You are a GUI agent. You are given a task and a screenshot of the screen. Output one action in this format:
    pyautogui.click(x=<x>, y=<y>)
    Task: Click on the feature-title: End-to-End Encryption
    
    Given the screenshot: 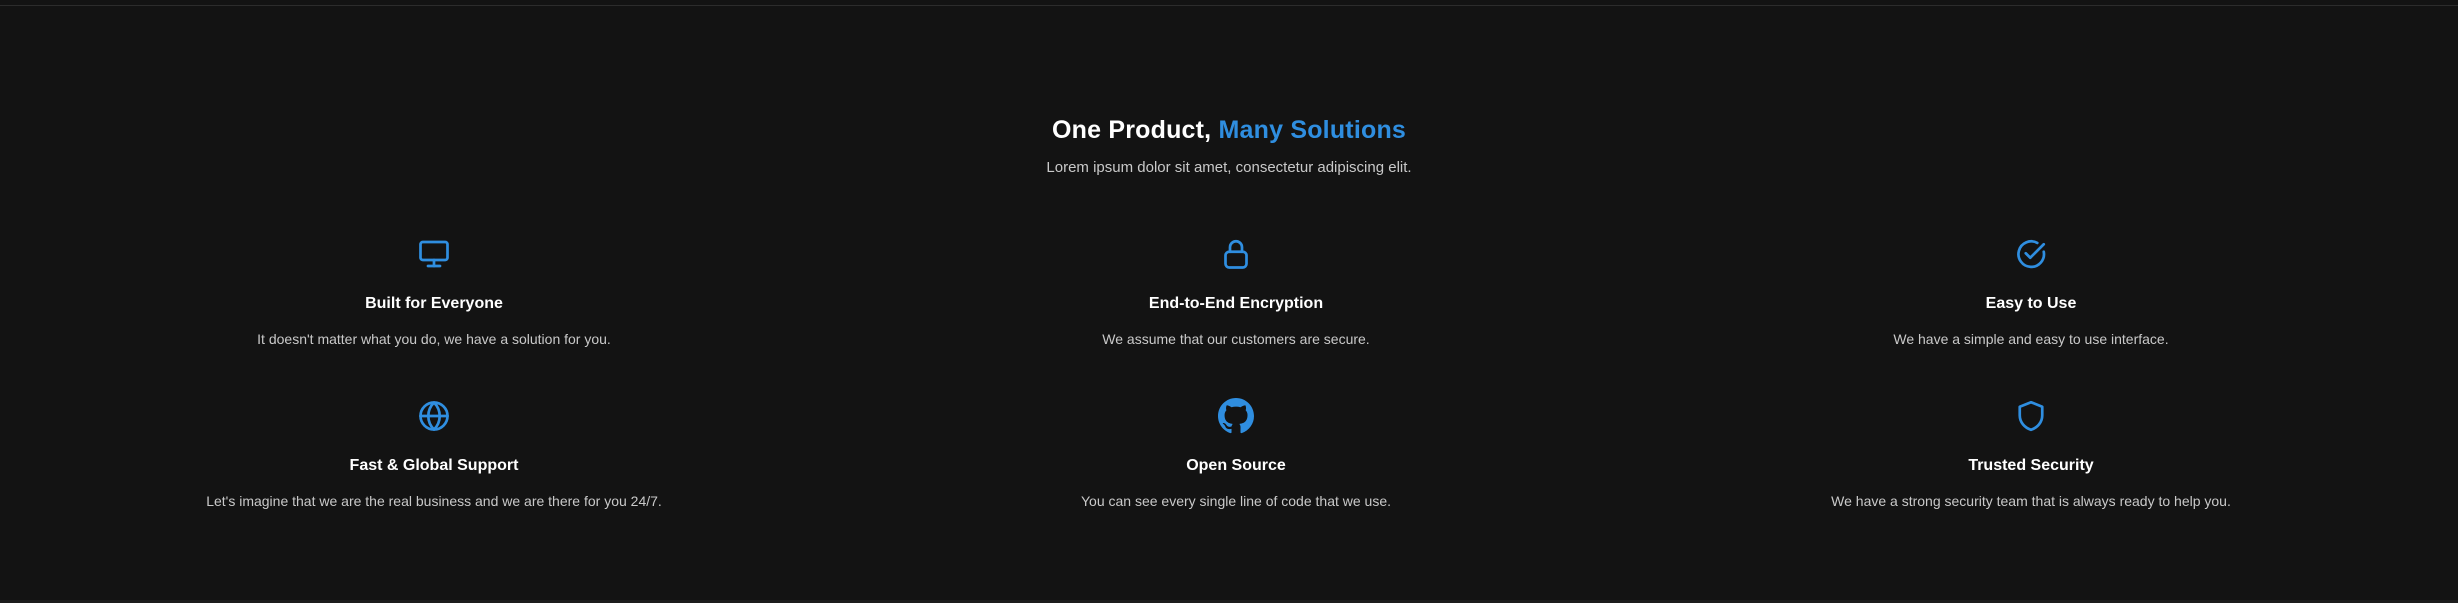 What is the action you would take?
    pyautogui.click(x=1236, y=303)
    